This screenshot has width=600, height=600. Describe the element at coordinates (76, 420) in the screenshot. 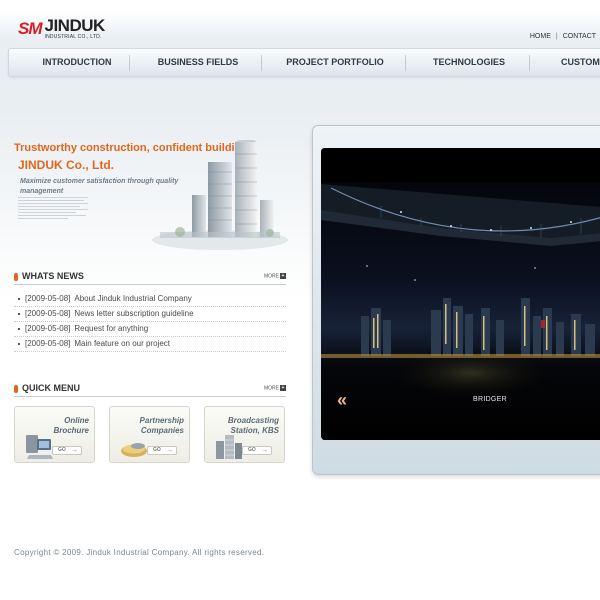

I see `quick-card-line1: Online` at that location.